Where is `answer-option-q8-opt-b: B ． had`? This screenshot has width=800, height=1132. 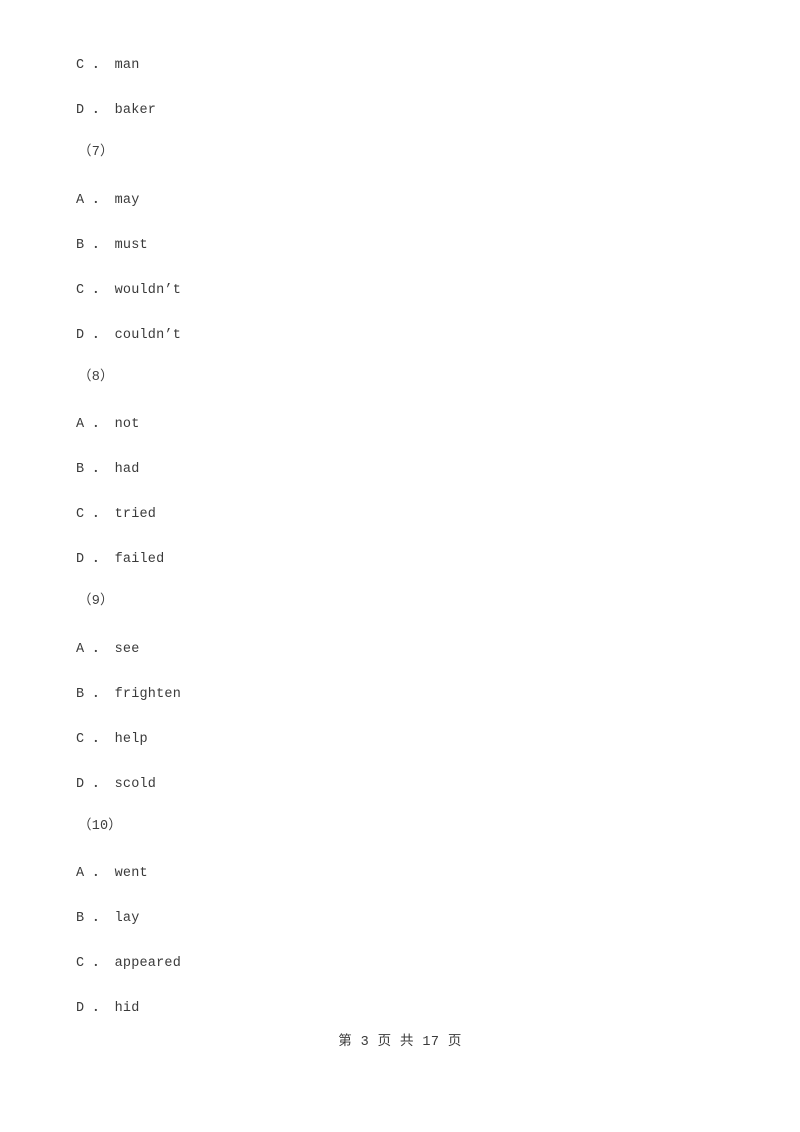 answer-option-q8-opt-b: B ． had is located at coordinates (108, 469).